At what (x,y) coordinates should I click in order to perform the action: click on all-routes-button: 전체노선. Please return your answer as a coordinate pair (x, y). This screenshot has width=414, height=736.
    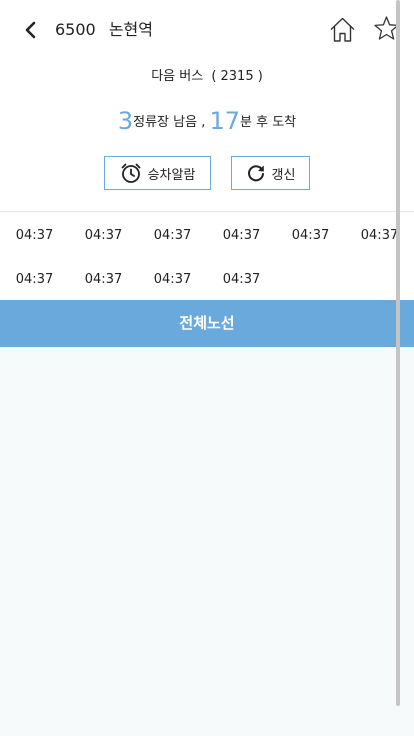
    Looking at the image, I should click on (207, 323).